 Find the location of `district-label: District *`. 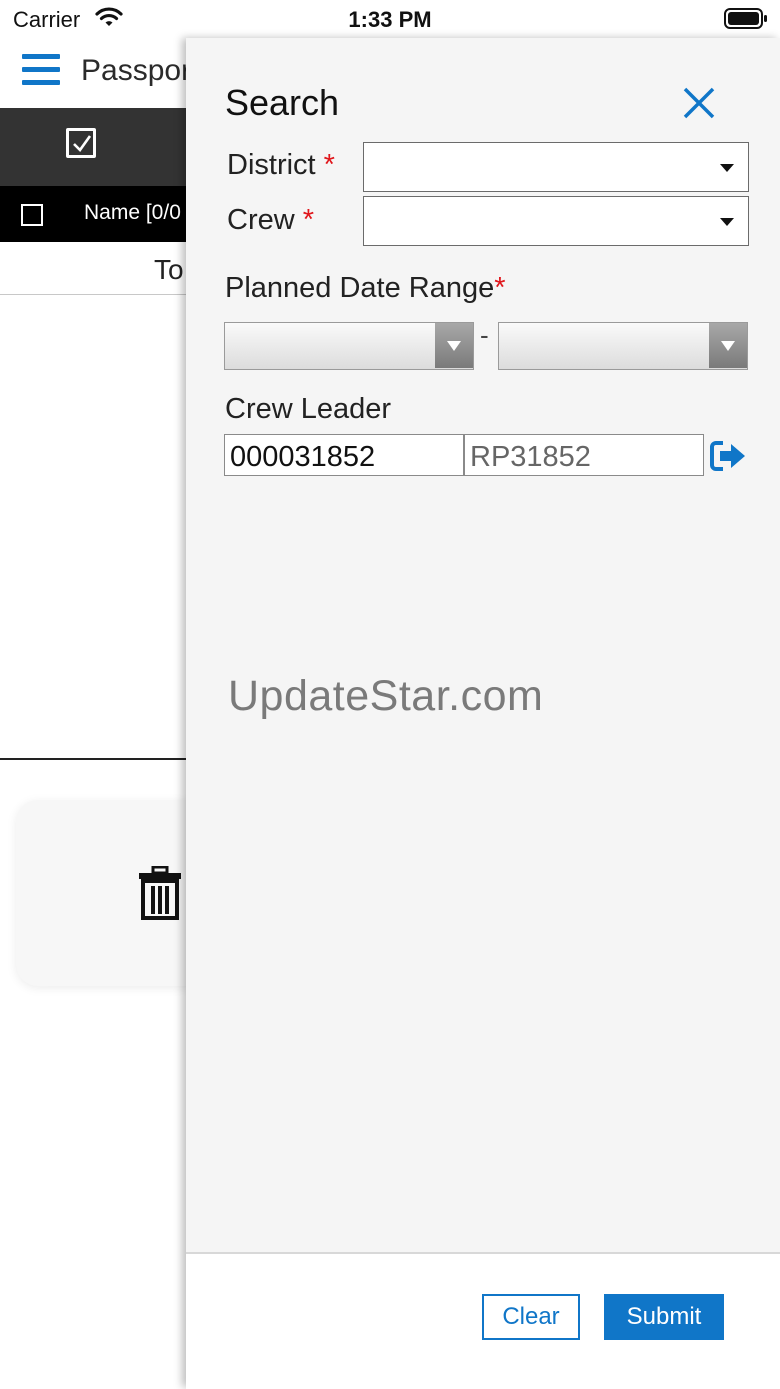

district-label: District * is located at coordinates (281, 165).